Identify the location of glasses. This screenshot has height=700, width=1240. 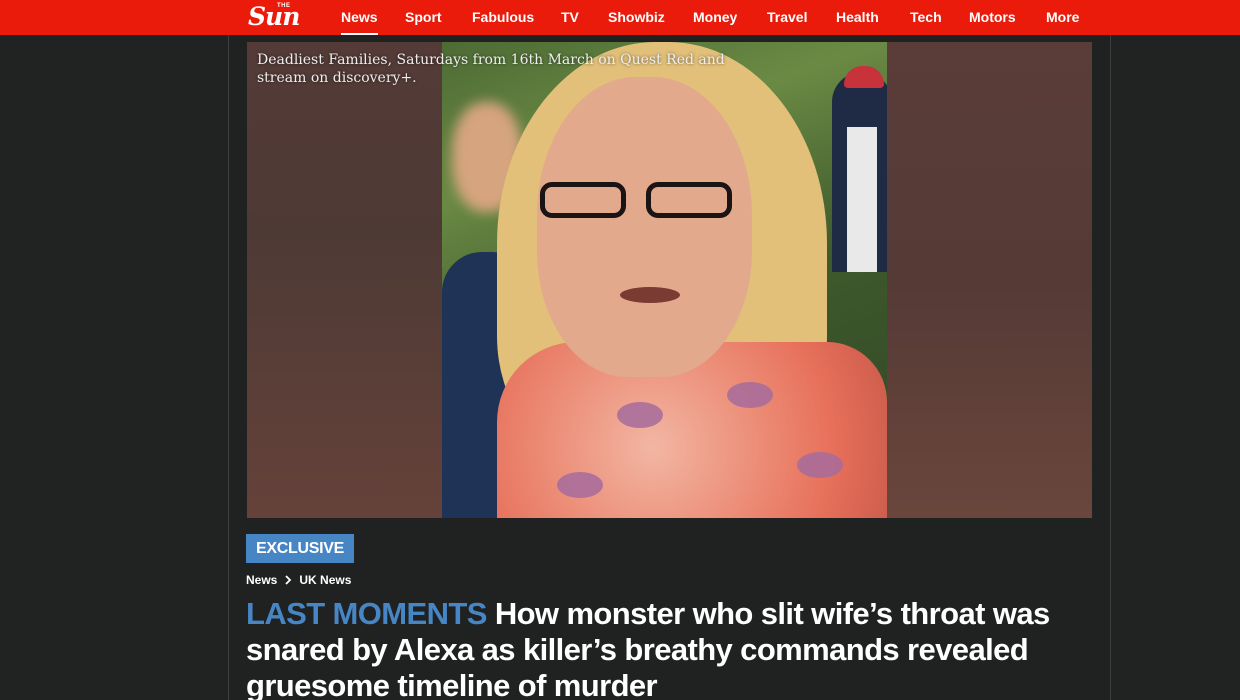
(636, 200).